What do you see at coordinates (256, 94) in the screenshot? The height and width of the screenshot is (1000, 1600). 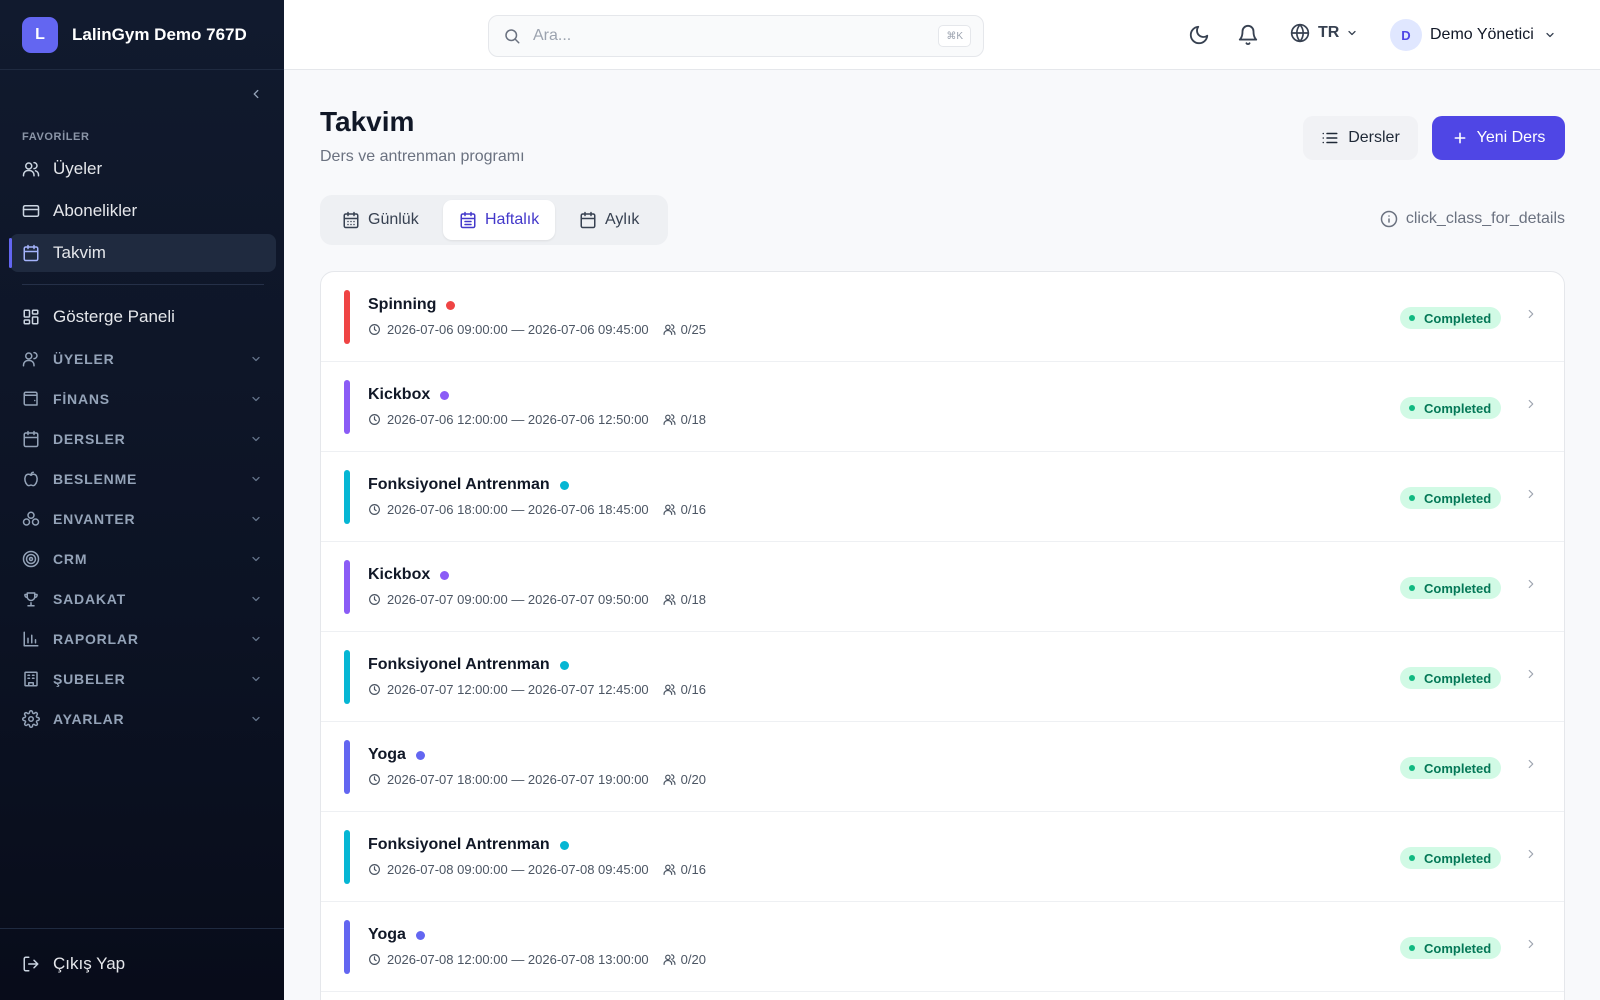 I see `collapse-sidebar-button` at bounding box center [256, 94].